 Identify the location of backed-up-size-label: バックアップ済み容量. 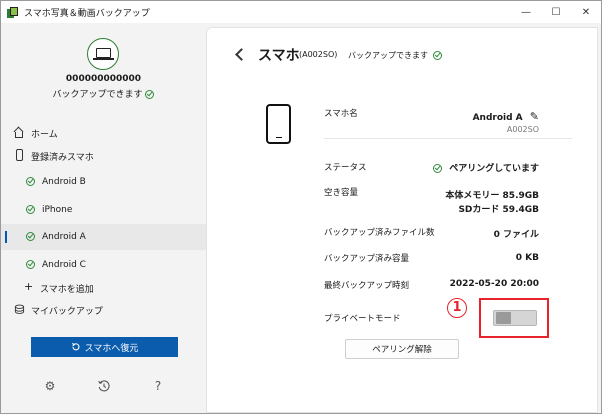
(367, 259).